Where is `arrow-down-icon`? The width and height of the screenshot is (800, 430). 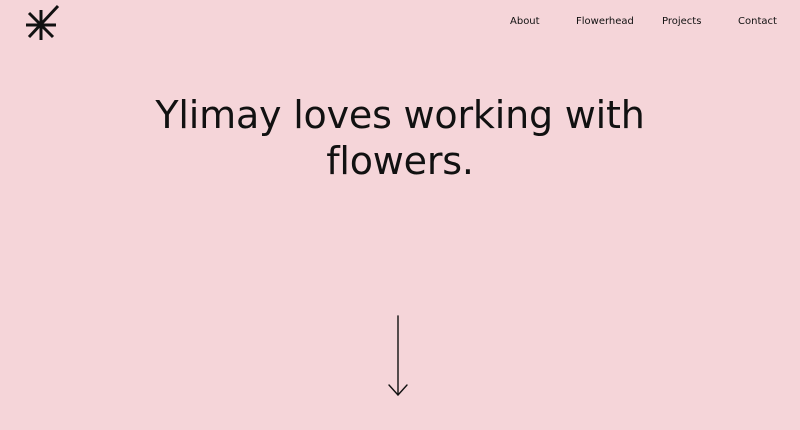
arrow-down-icon is located at coordinates (398, 356).